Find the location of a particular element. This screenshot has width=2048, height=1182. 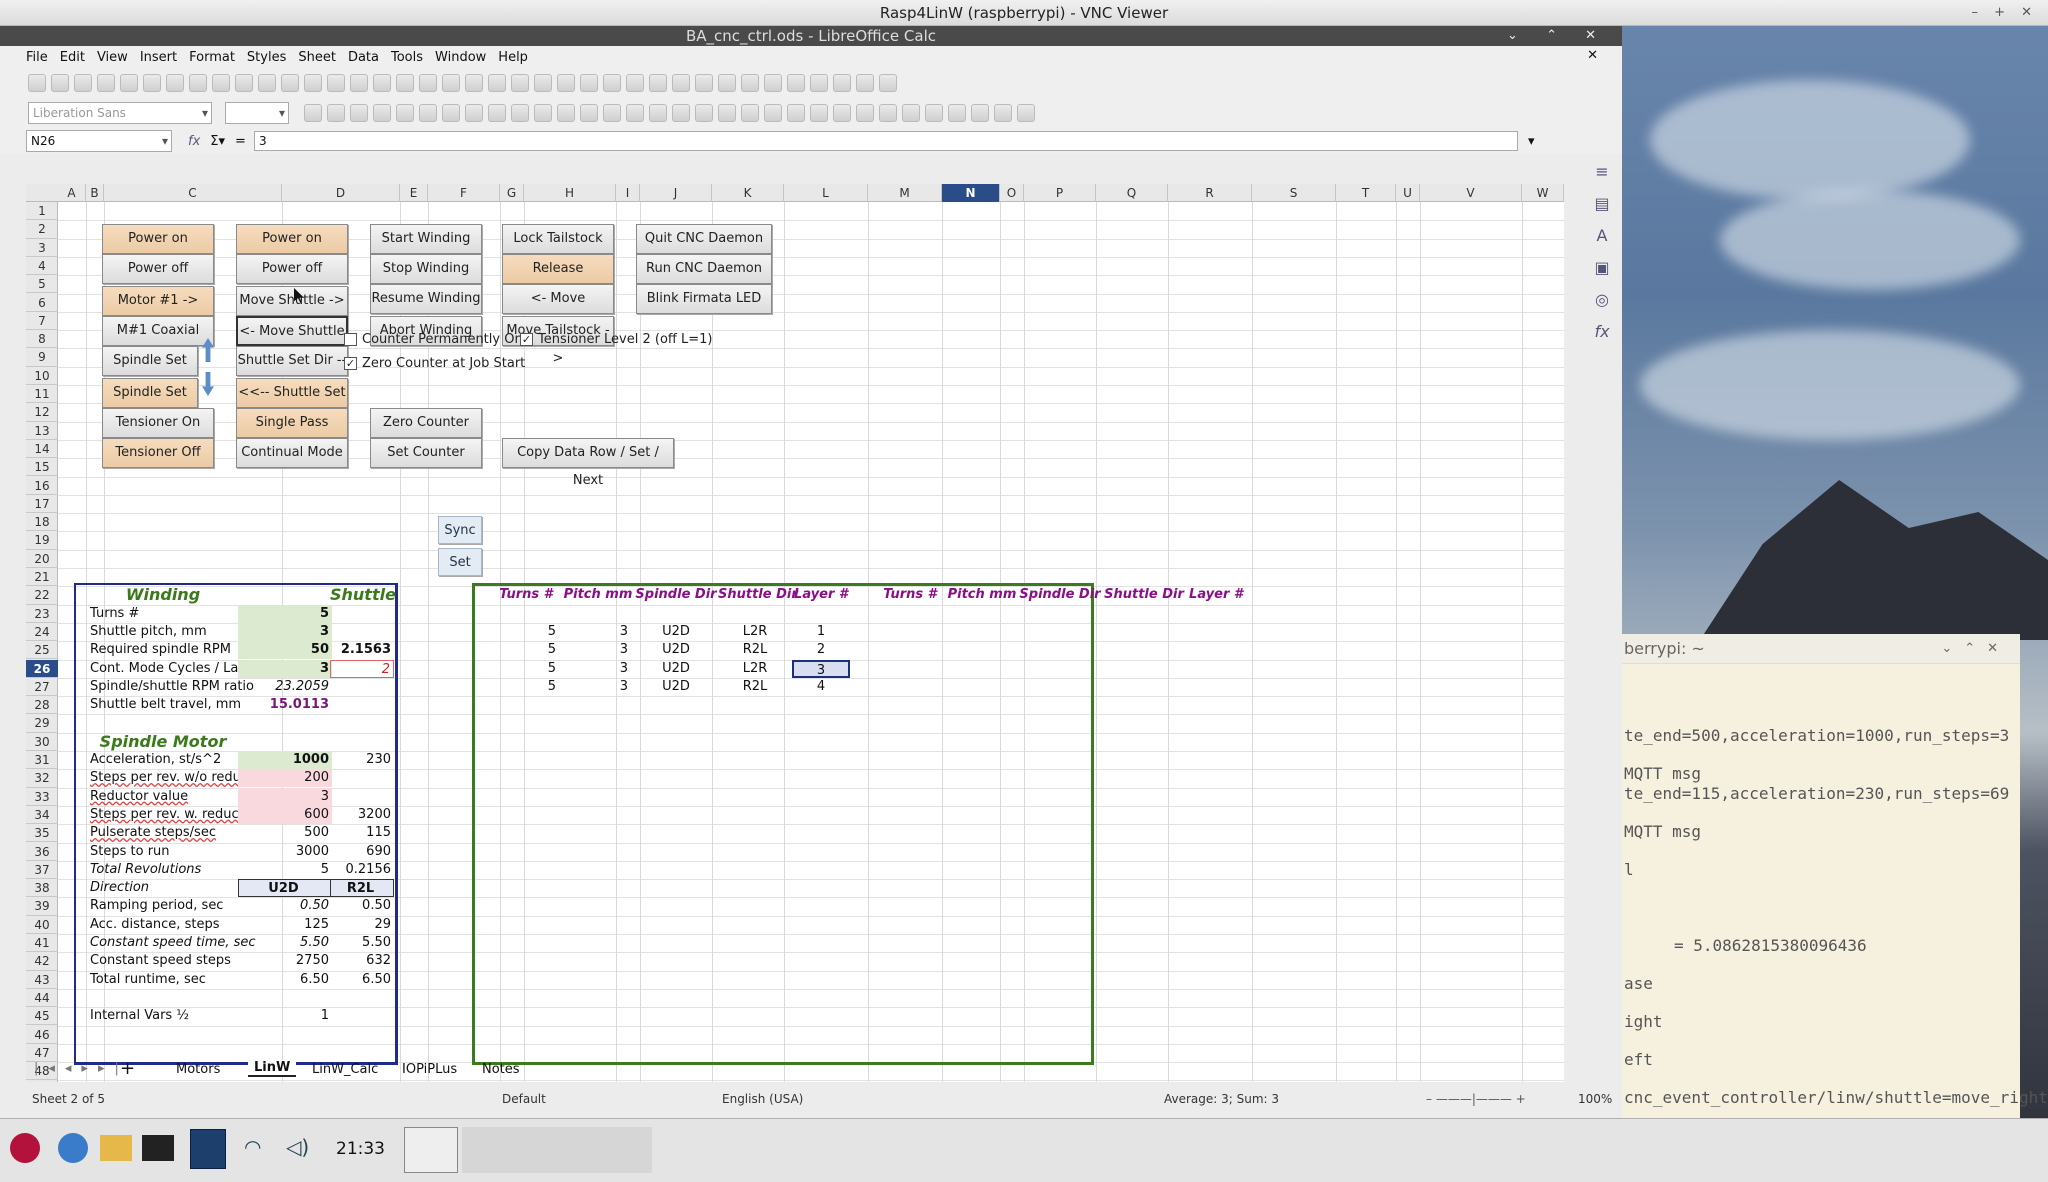

shuttle-dir-right-button: Shuttle Set Dir -->> is located at coordinates (292, 371).